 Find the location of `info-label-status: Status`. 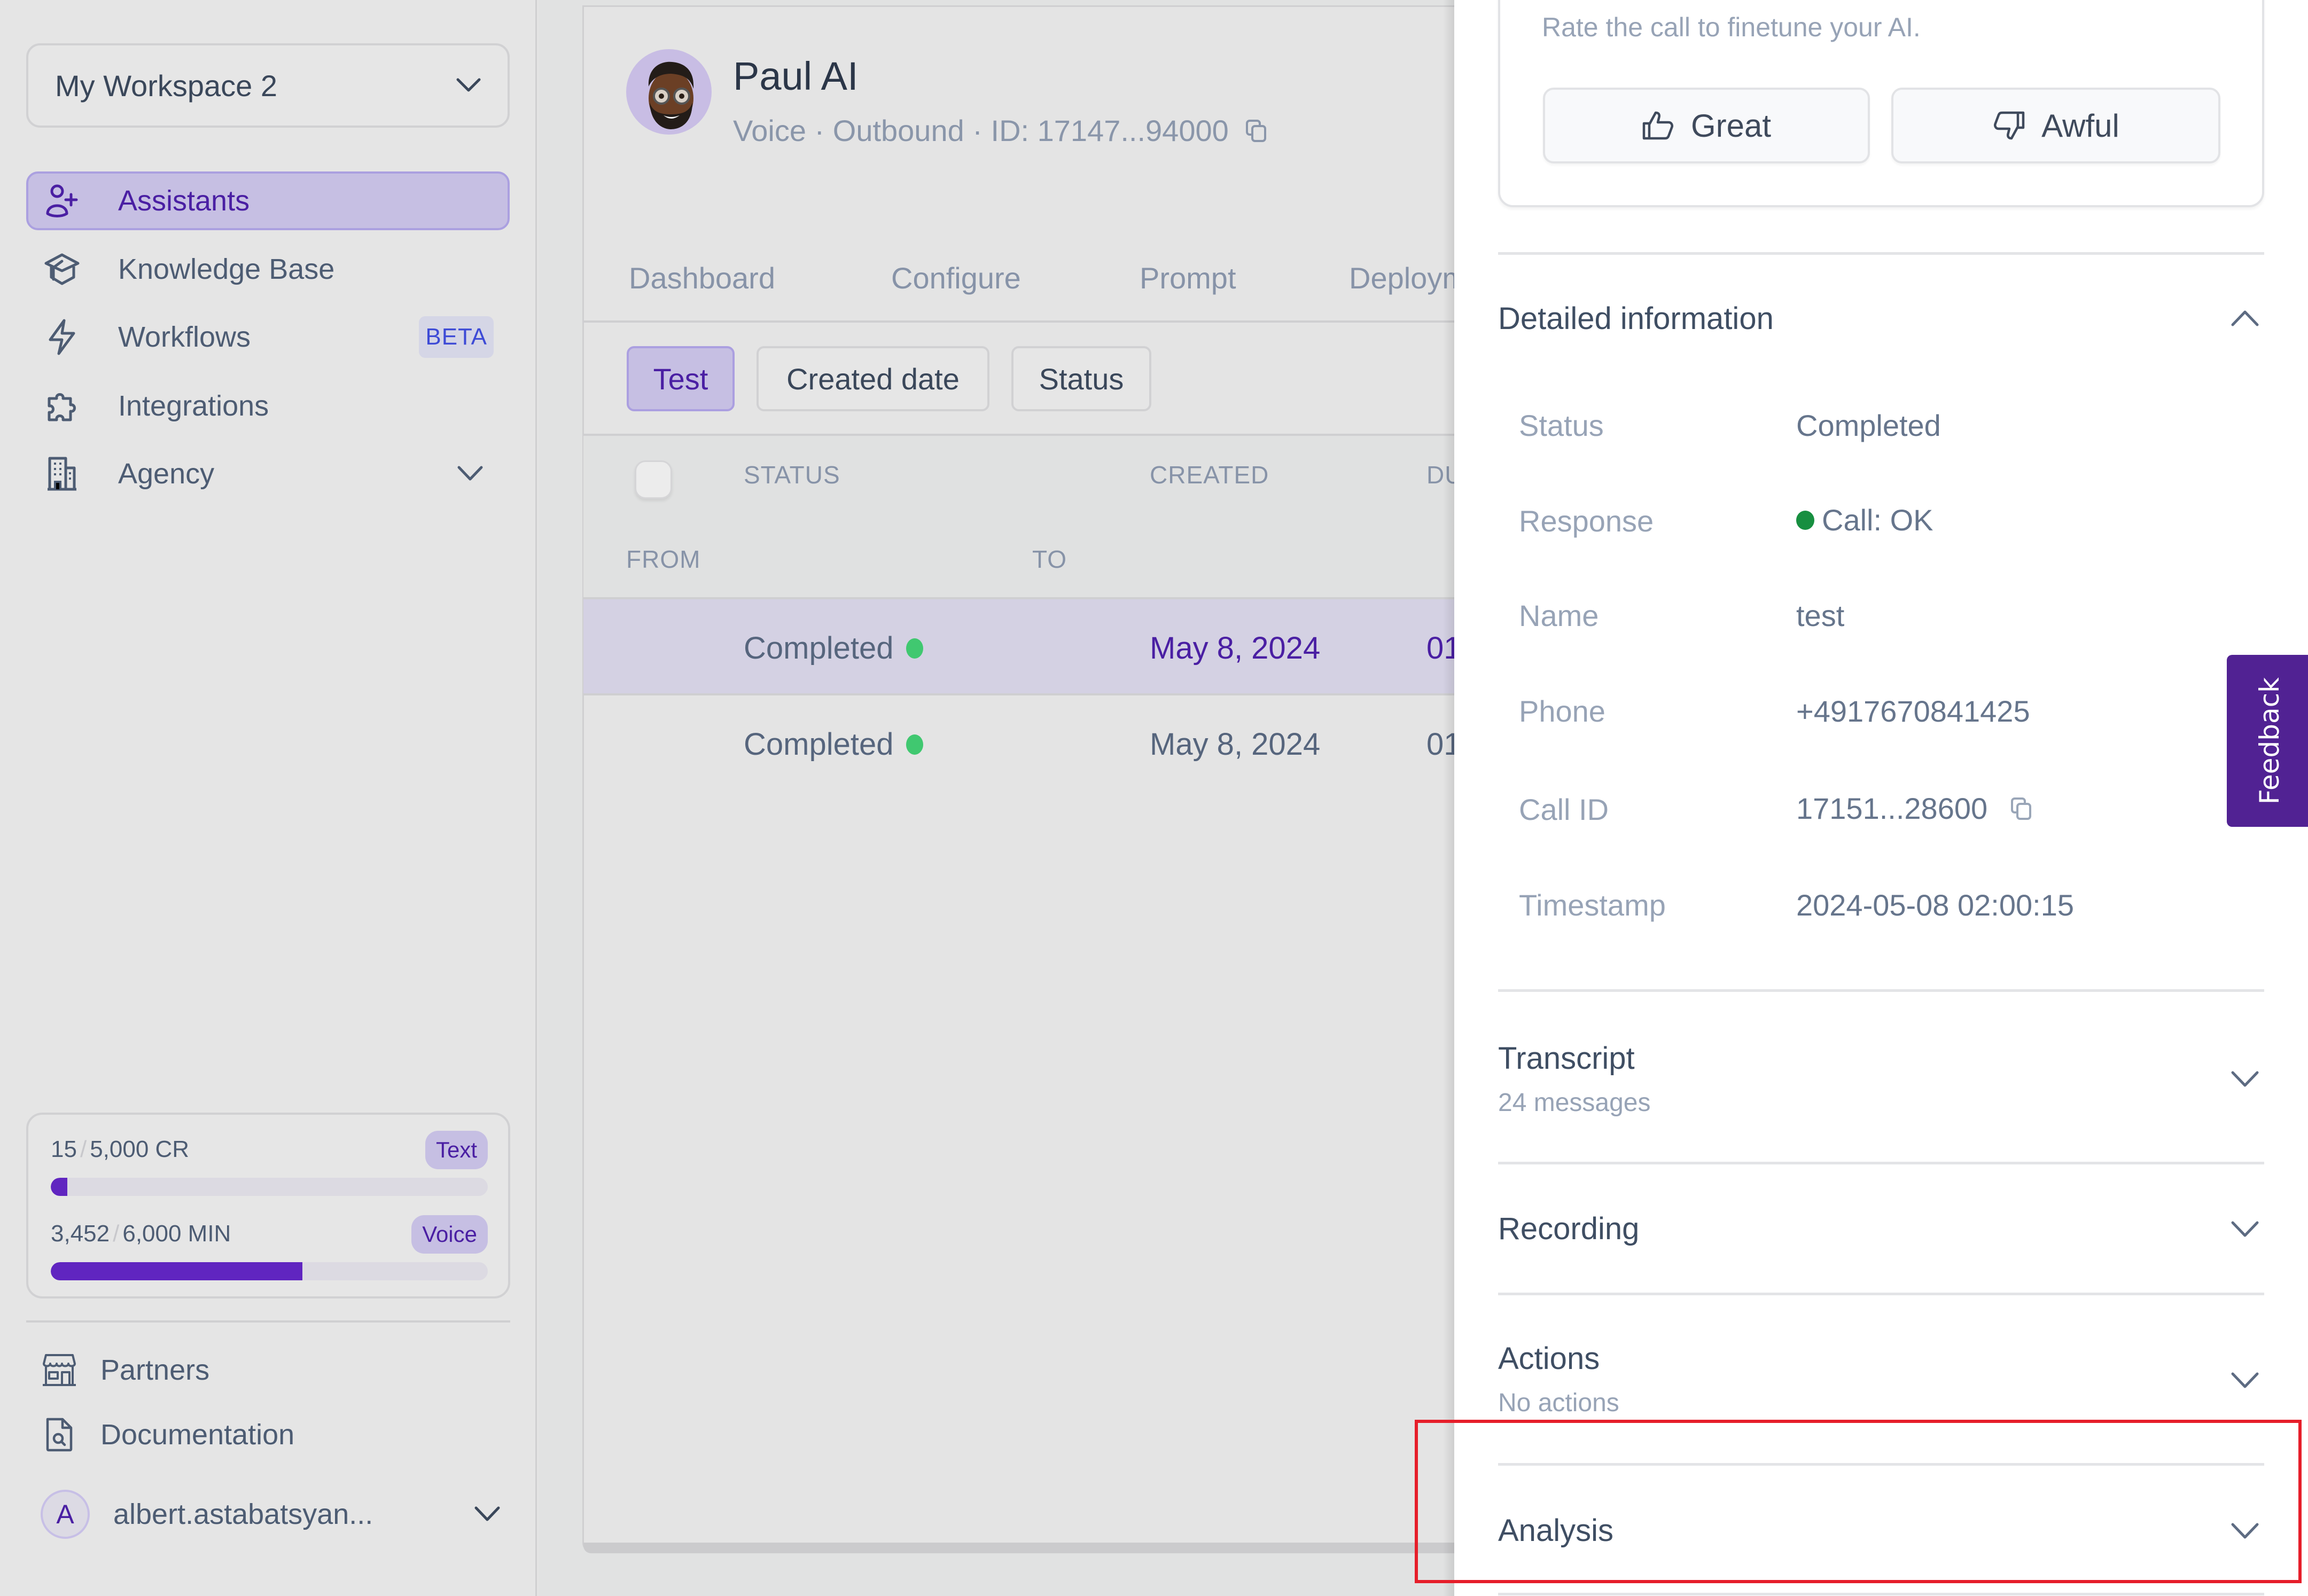

info-label-status: Status is located at coordinates (1561, 425).